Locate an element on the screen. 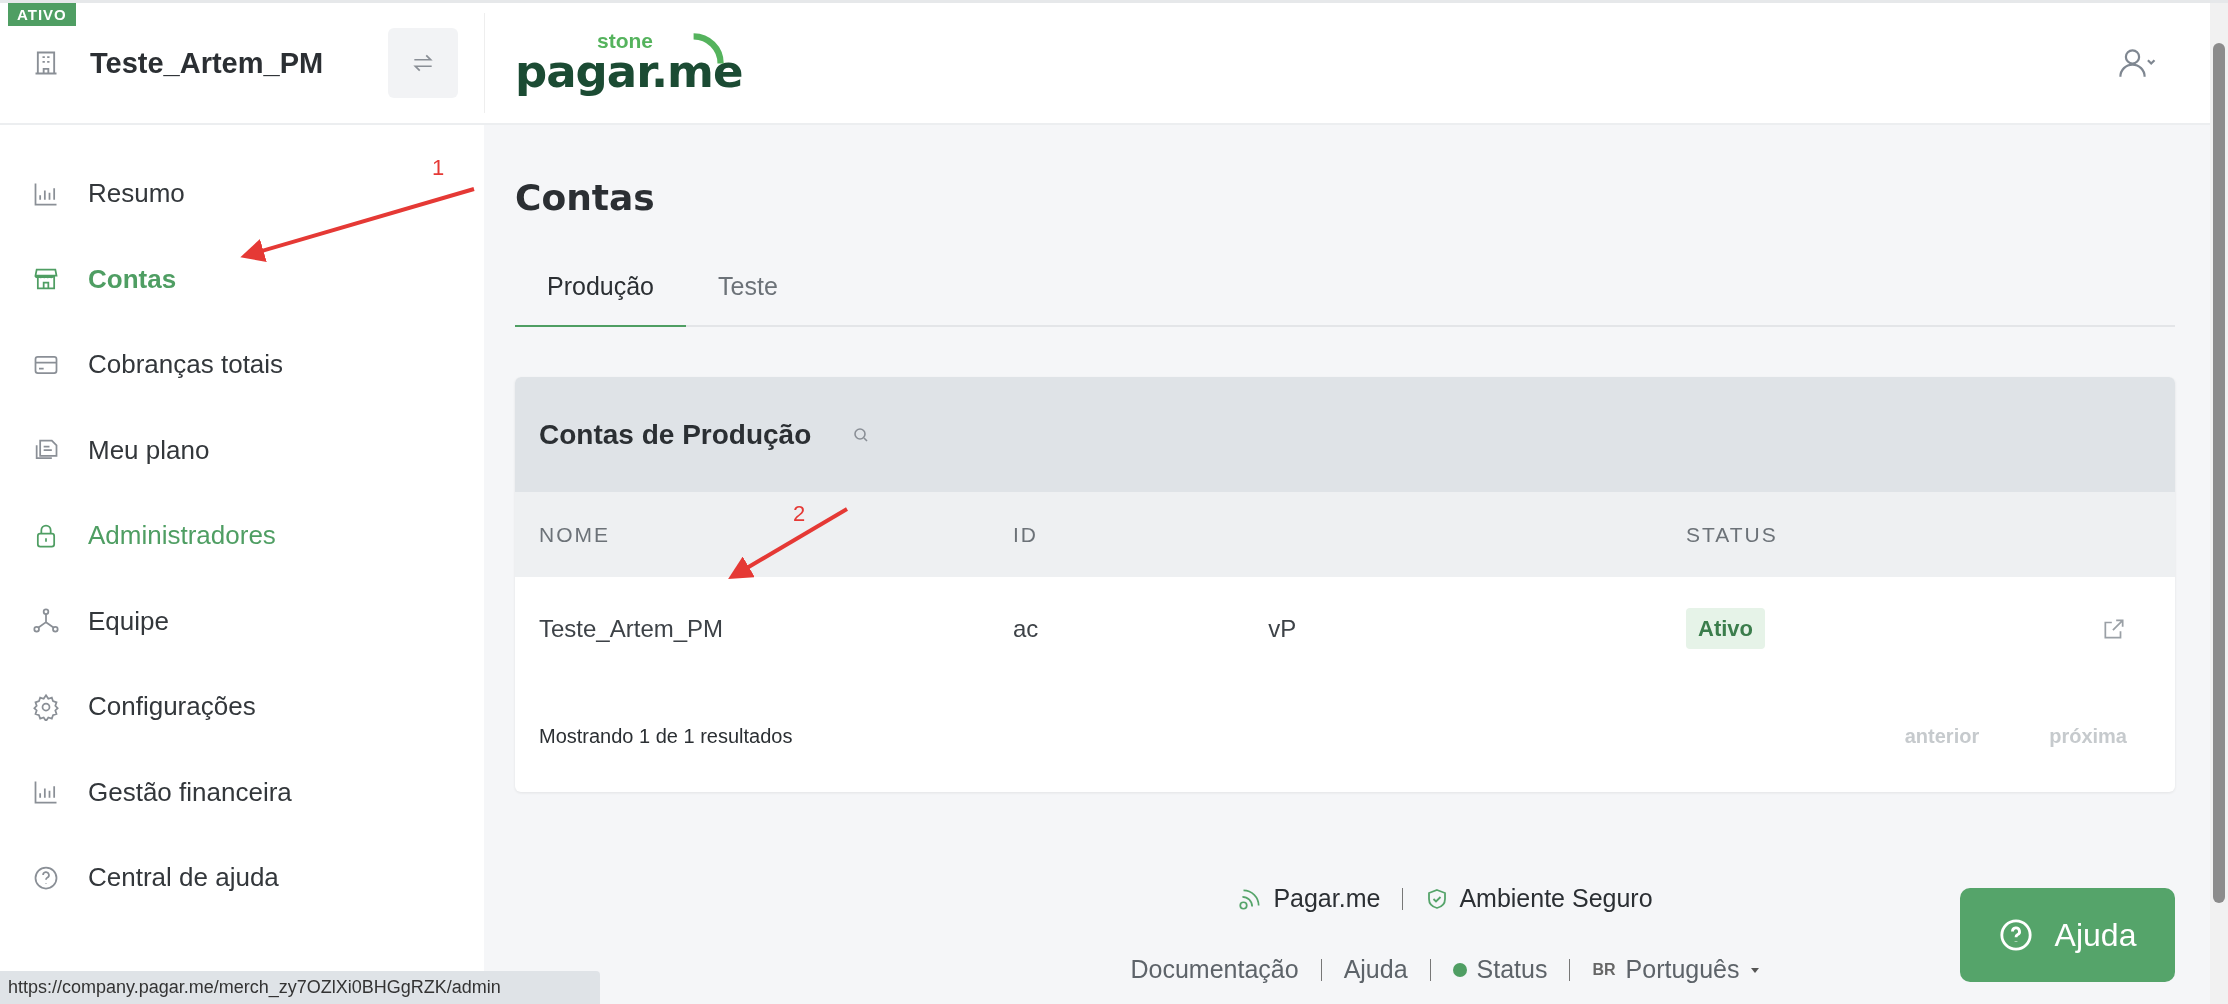 The width and height of the screenshot is (2228, 1004). tab: Produção is located at coordinates (601, 299).